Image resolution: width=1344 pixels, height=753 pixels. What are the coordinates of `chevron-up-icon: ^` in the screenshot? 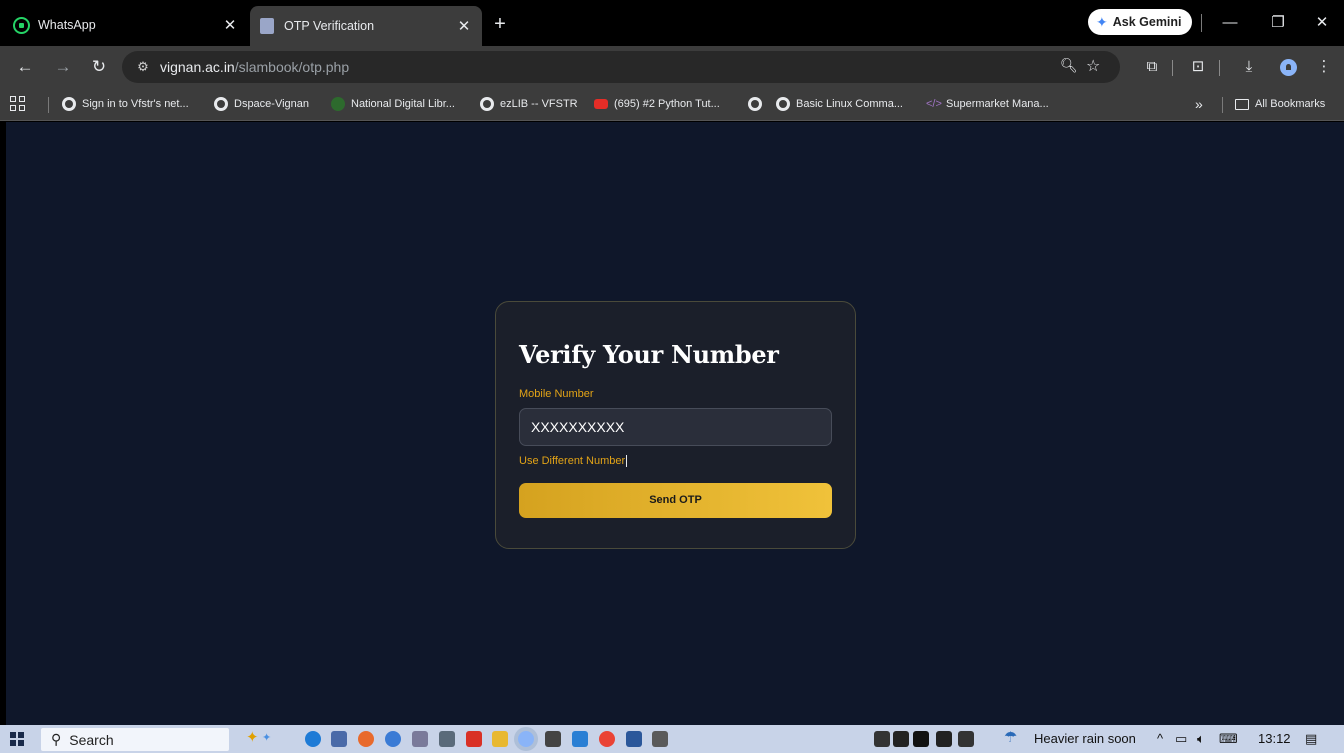 It's located at (1160, 738).